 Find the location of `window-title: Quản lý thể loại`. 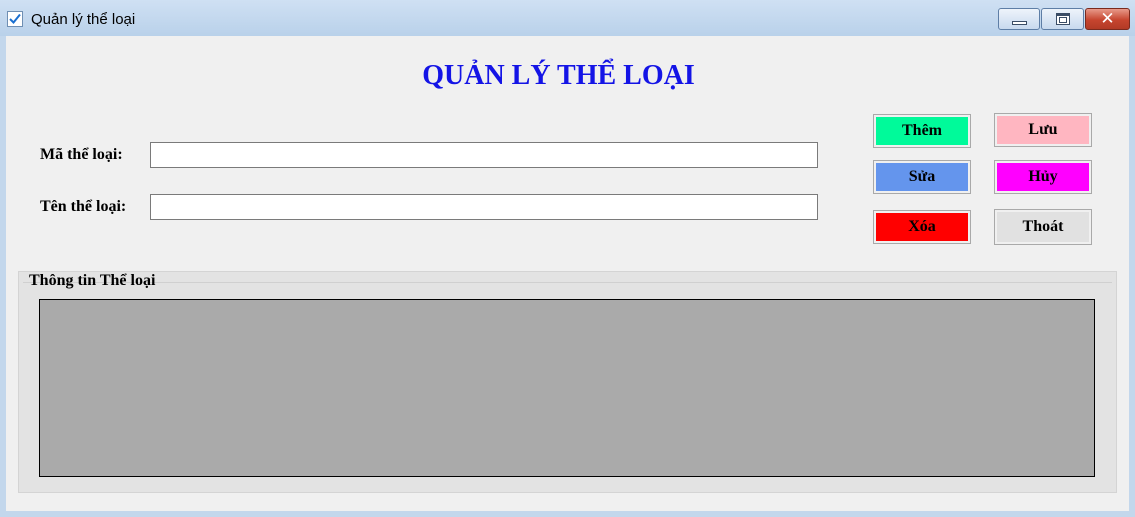

window-title: Quản lý thể loại is located at coordinates (83, 19).